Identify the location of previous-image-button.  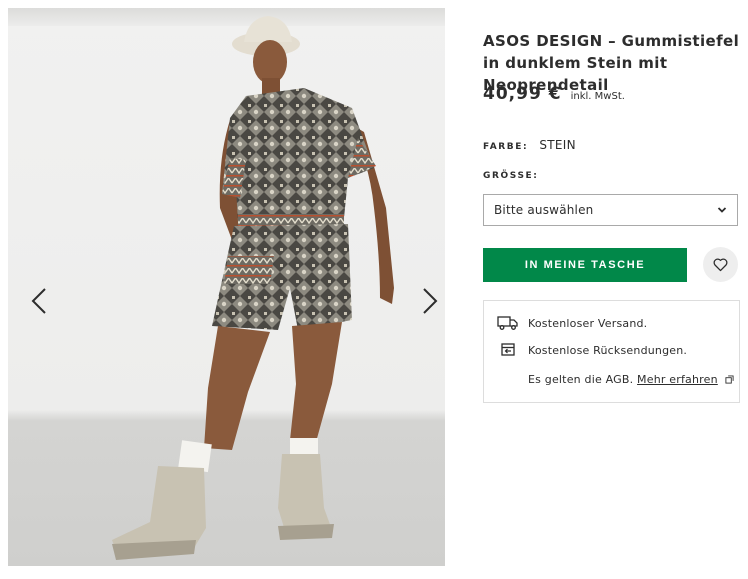
(41, 301).